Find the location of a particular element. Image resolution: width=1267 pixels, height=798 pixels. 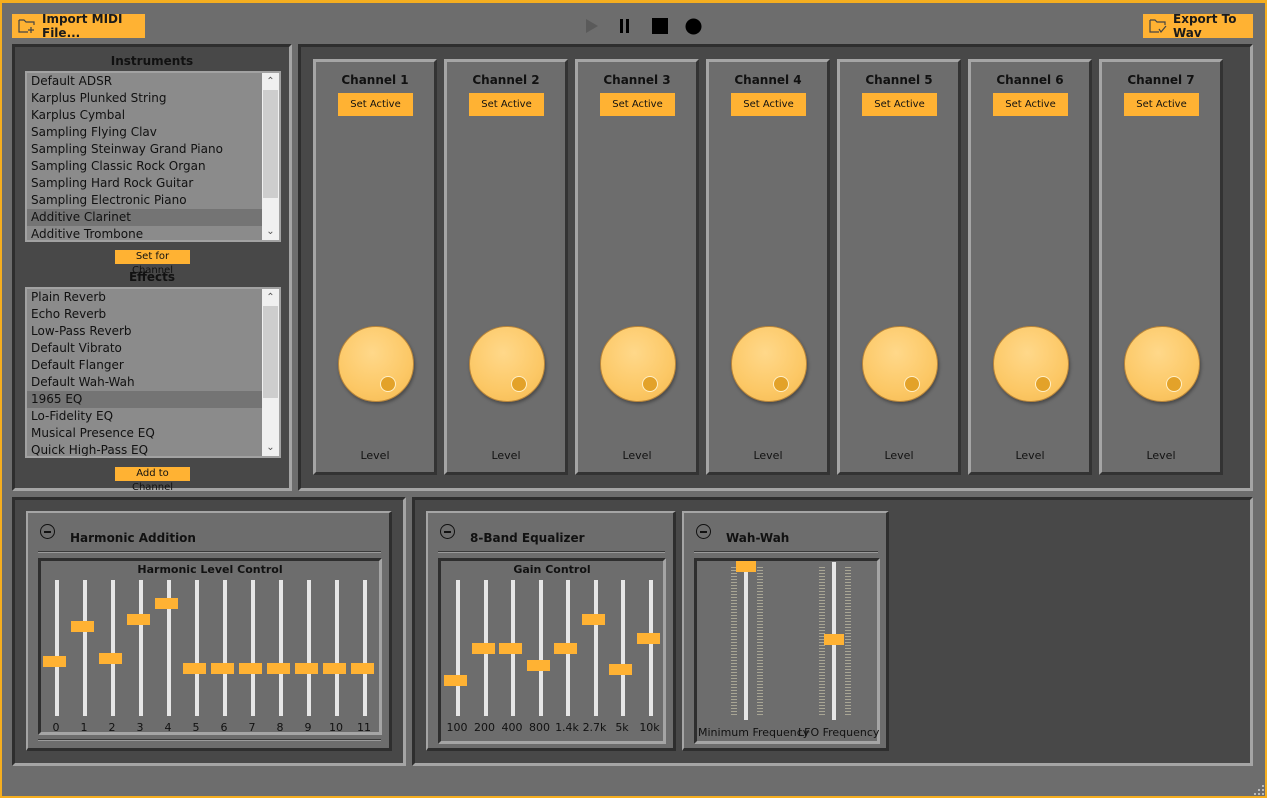

effect-list-item: Default Wah-Wah is located at coordinates (145, 382).